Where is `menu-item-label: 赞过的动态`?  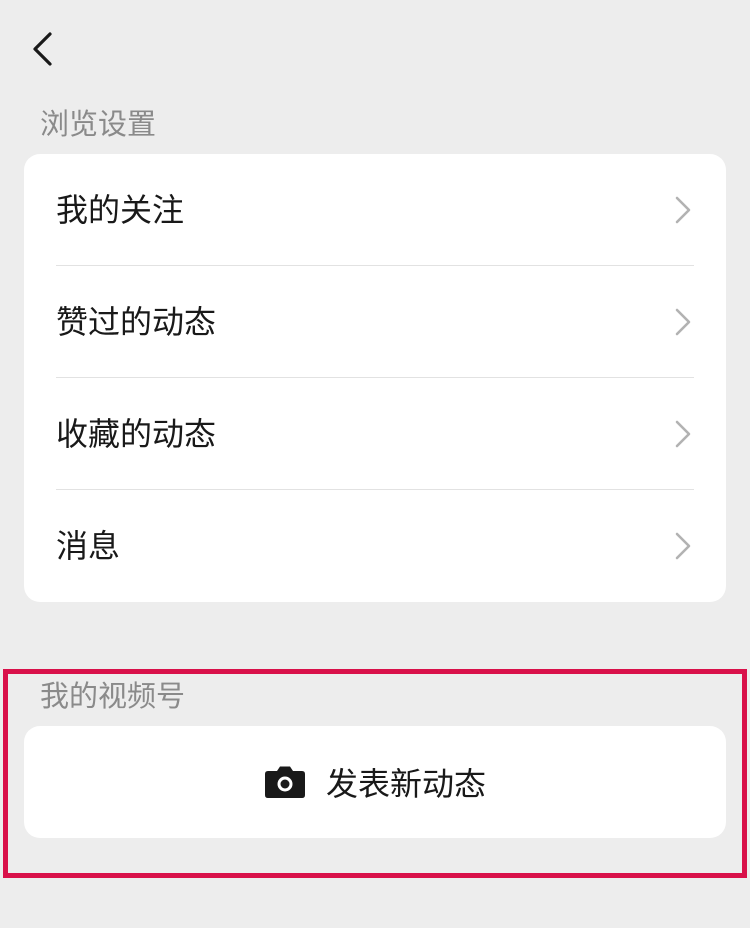 menu-item-label: 赞过的动态 is located at coordinates (136, 322).